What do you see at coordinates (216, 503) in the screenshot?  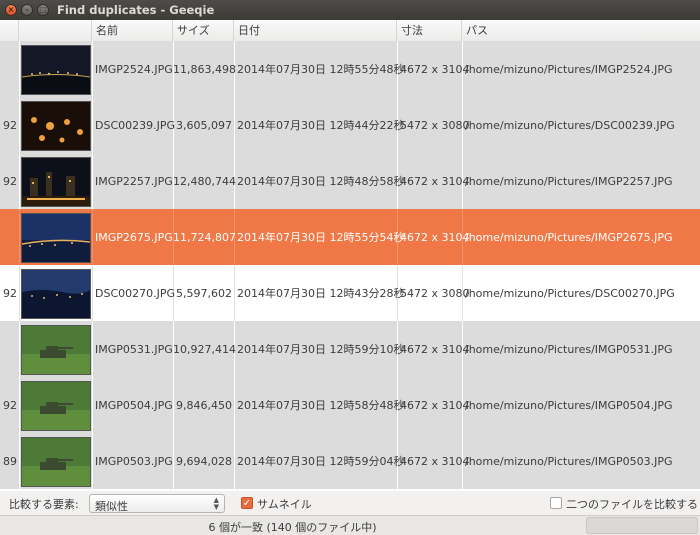 I see `updown-arrows-icon: ▲ ▼` at bounding box center [216, 503].